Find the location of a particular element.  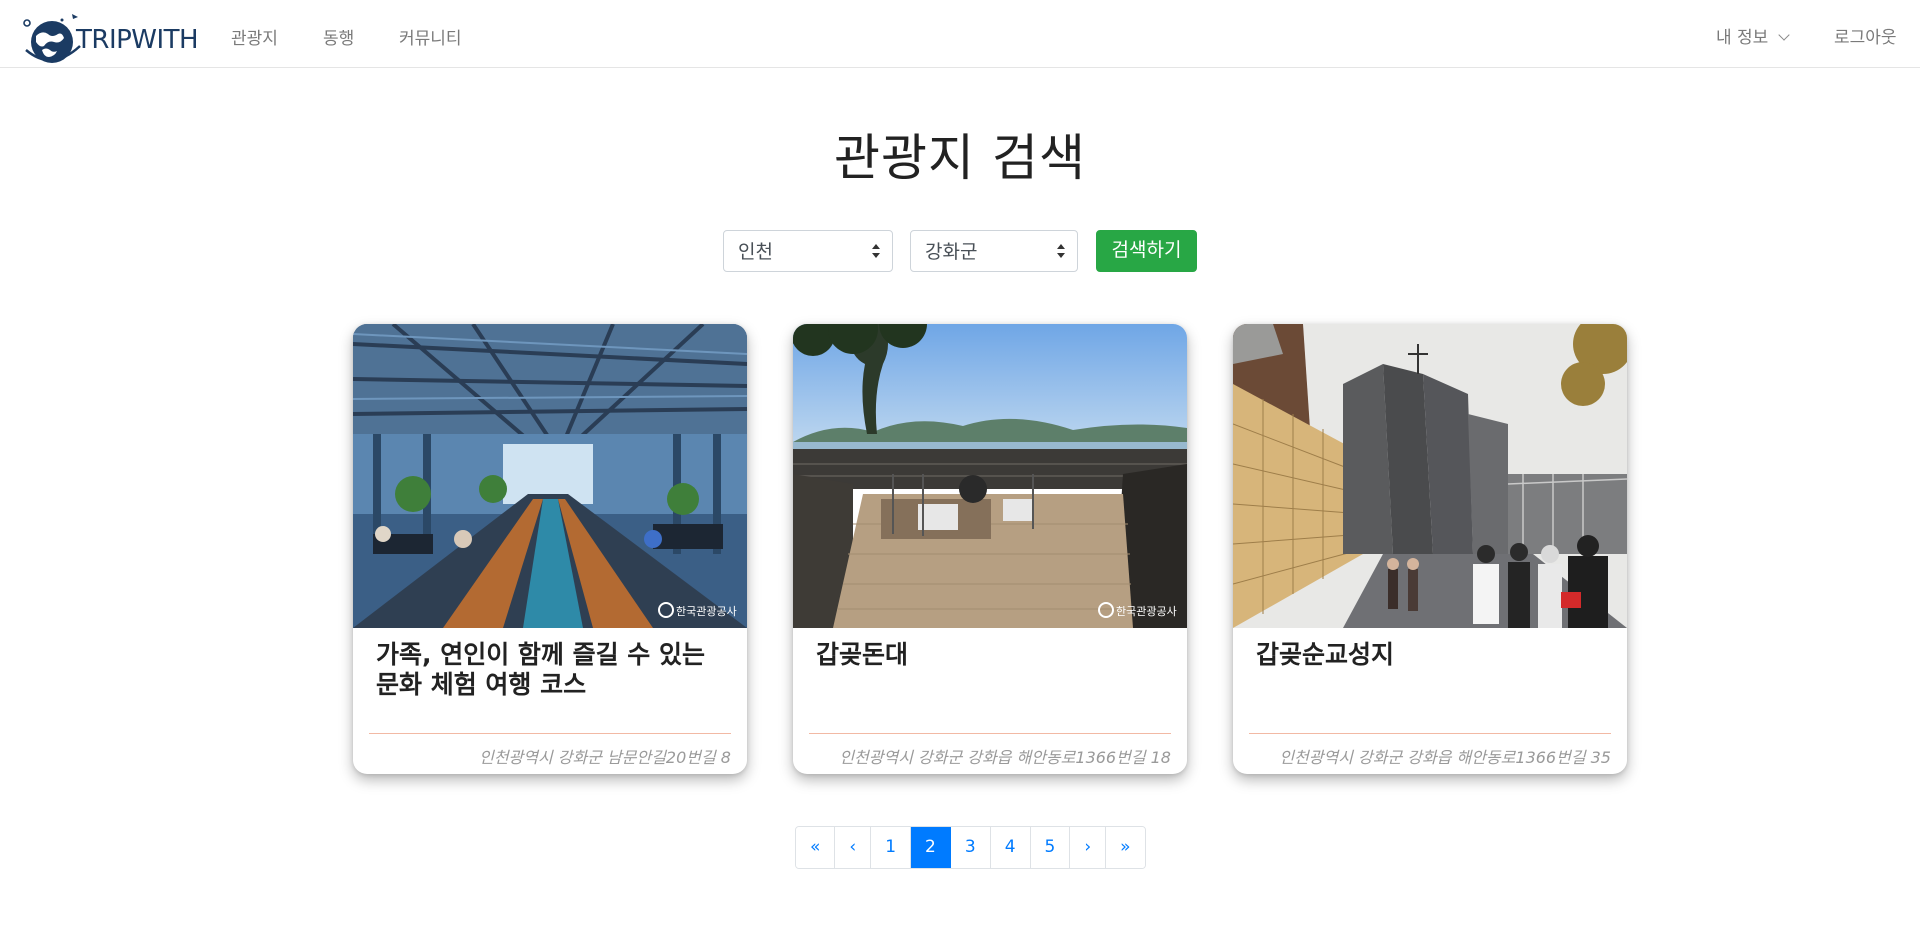

card-title: 가족, 연인이 함께 즐길 수 있는 문화 체험 여행 코스 is located at coordinates (551, 670).